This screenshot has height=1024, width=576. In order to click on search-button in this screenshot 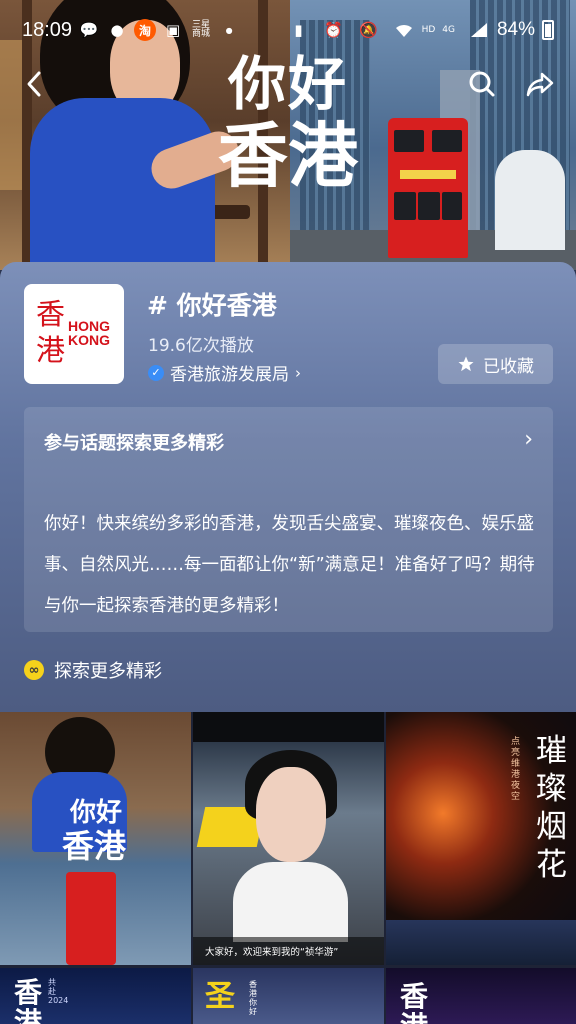, I will do `click(482, 84)`.